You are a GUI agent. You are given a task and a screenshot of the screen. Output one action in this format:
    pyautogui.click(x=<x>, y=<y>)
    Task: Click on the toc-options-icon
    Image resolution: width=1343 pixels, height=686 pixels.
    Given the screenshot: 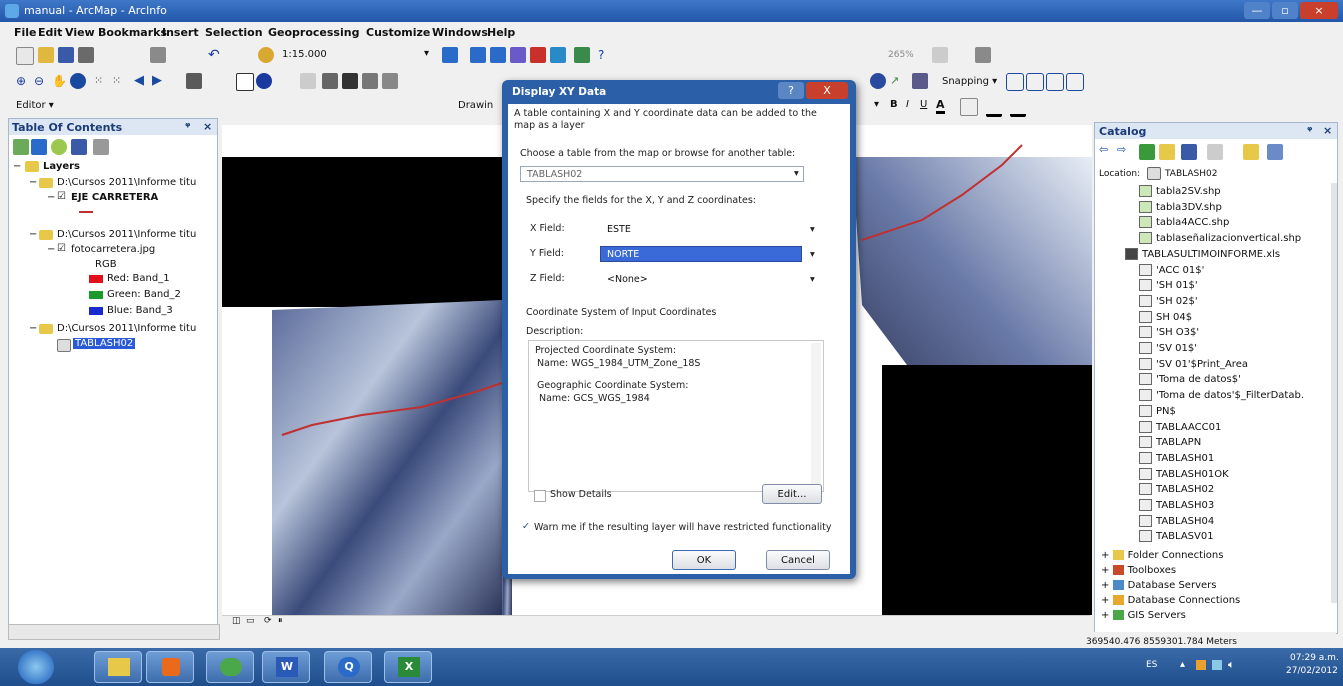 What is the action you would take?
    pyautogui.click(x=101, y=147)
    